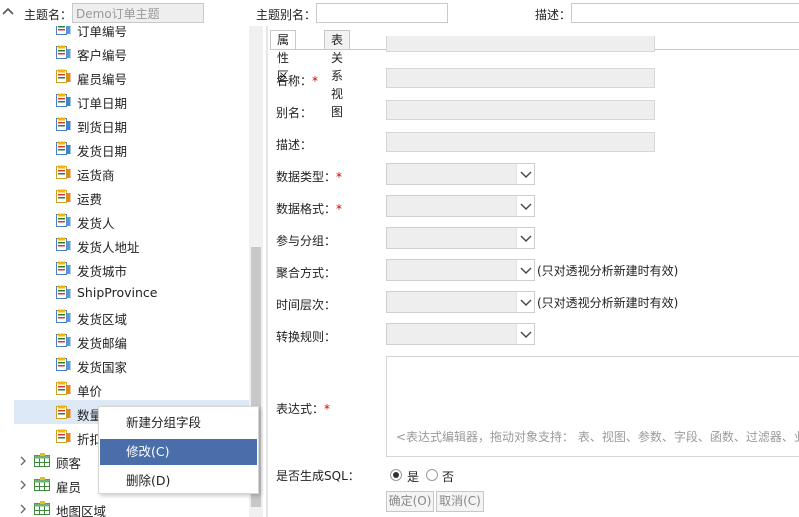 This screenshot has width=799, height=517. What do you see at coordinates (460, 206) in the screenshot?
I see `dataformat-select` at bounding box center [460, 206].